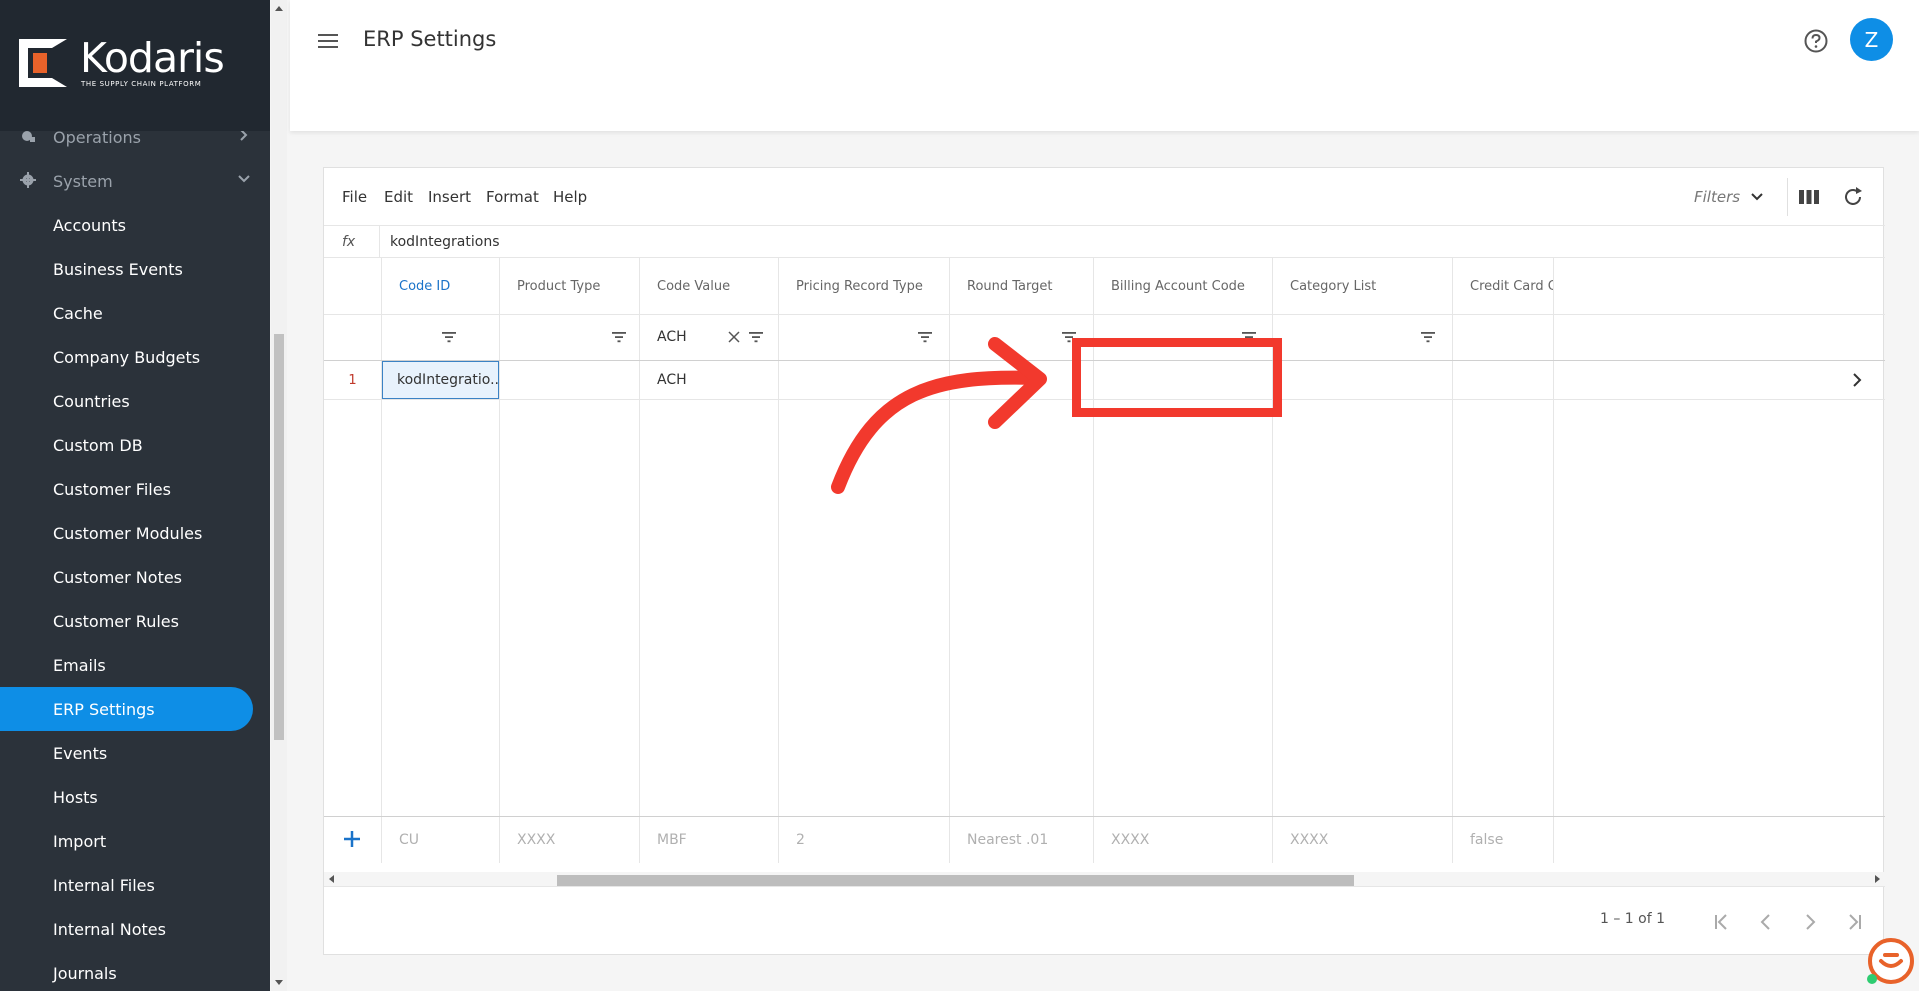 The image size is (1919, 991). What do you see at coordinates (1502, 840) in the screenshot?
I see `new-row-credit-card-only: false` at bounding box center [1502, 840].